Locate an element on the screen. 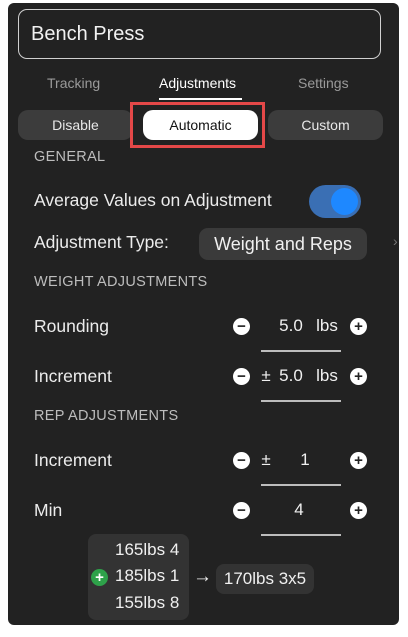  tab-adjustments: Adjustments is located at coordinates (197, 83).